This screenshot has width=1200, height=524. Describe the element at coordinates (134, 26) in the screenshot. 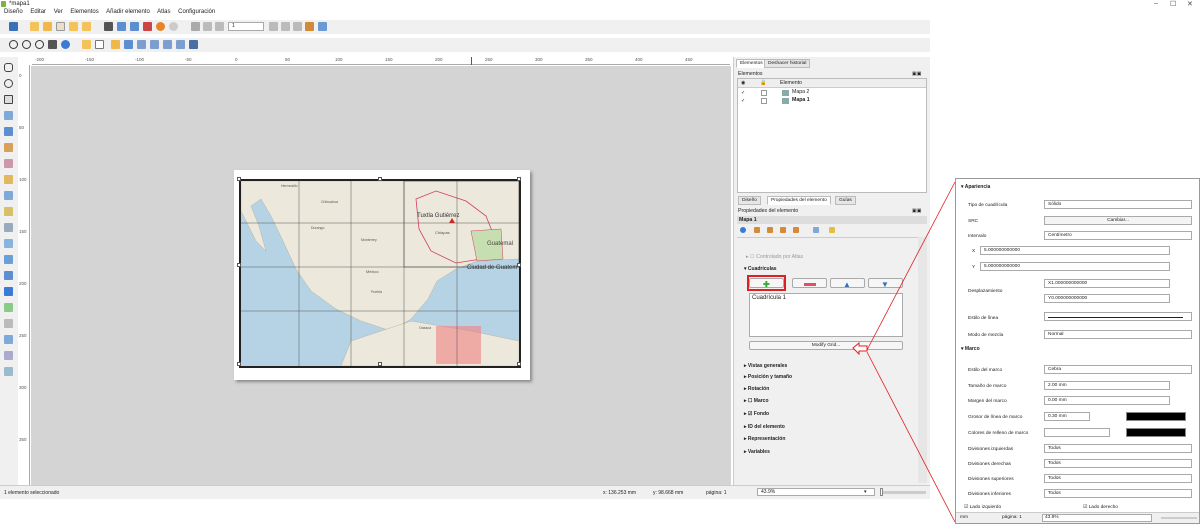

I see `export-svg-icon` at that location.